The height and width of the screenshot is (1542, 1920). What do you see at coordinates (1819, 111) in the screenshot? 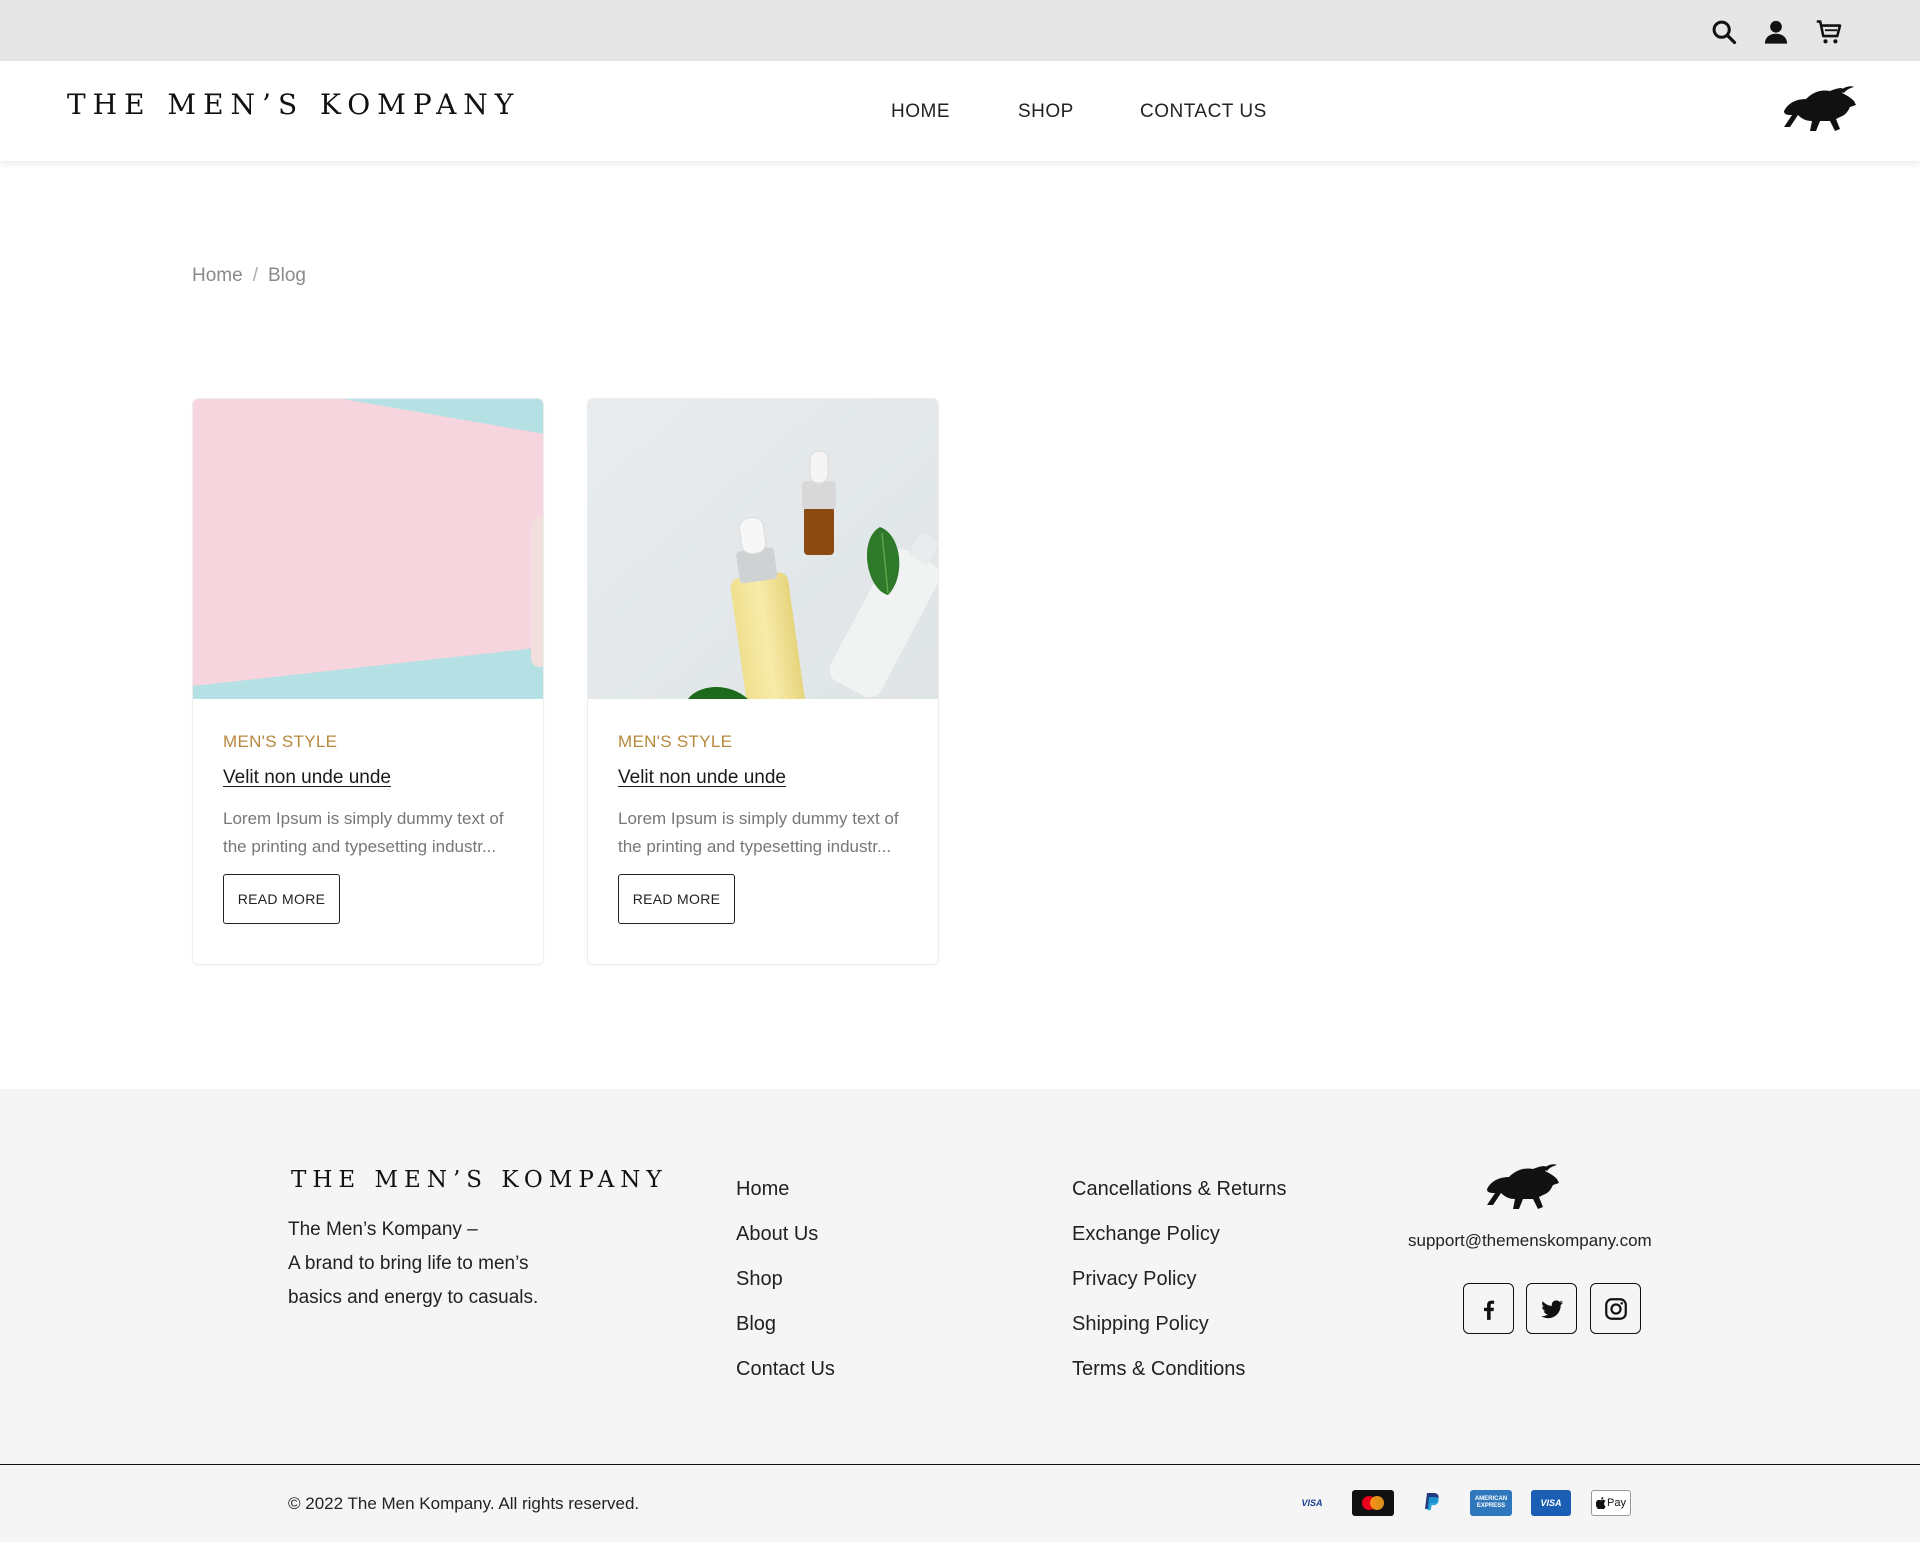
I see `bull-logo-icon` at bounding box center [1819, 111].